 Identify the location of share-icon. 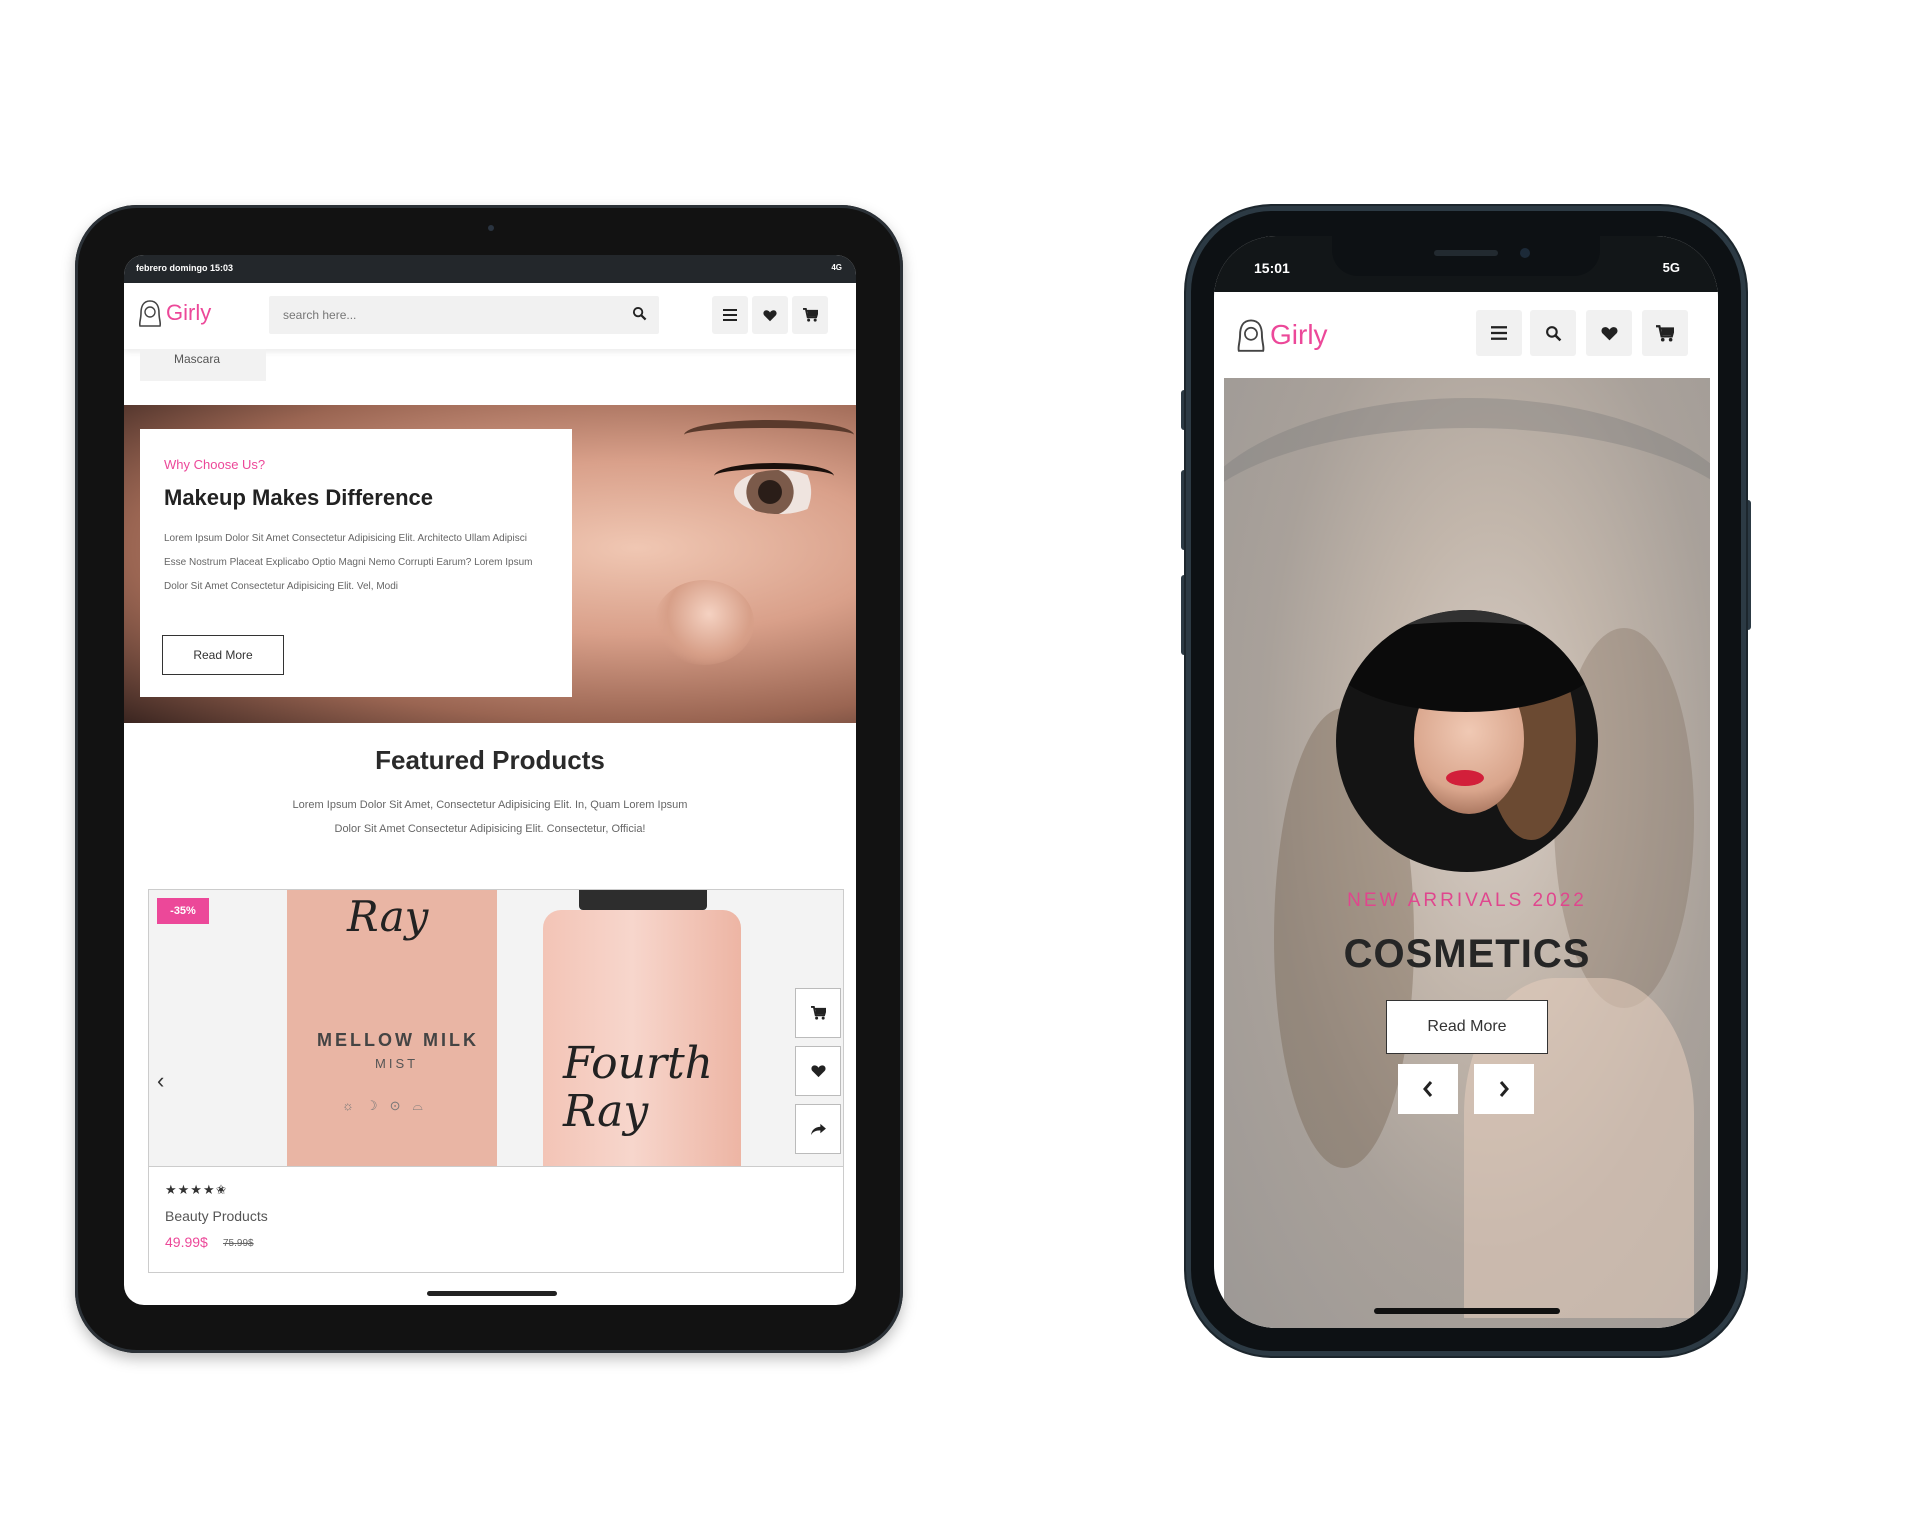
(818, 1129).